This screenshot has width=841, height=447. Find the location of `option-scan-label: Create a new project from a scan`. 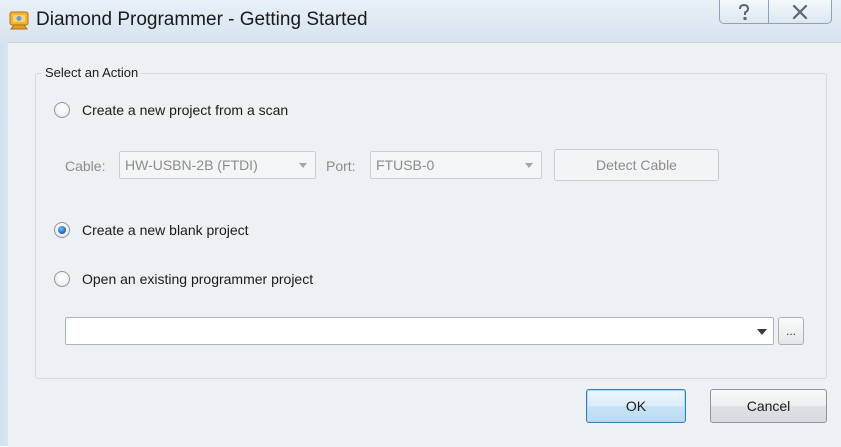

option-scan-label: Create a new project from a scan is located at coordinates (185, 110).